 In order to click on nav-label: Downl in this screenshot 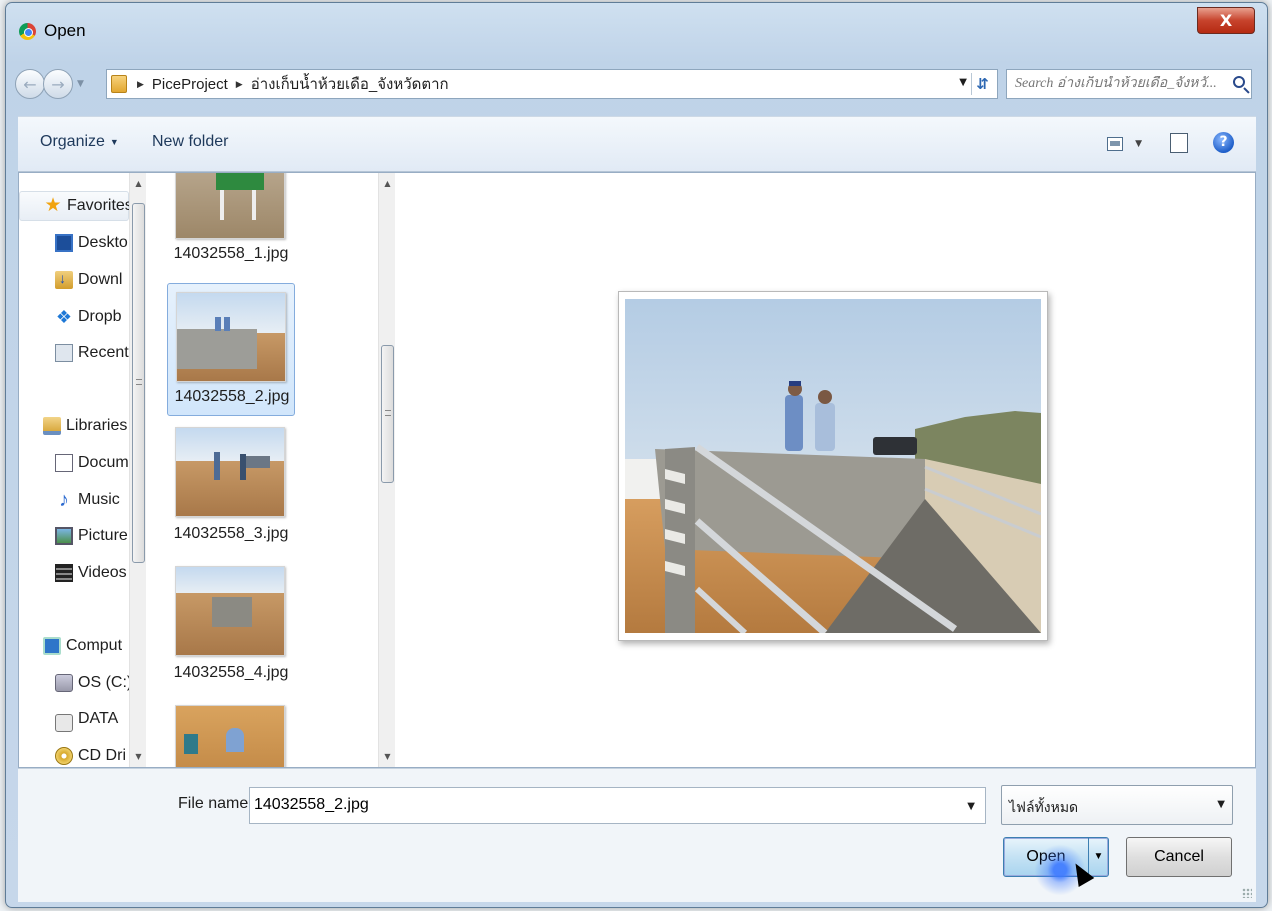, I will do `click(100, 279)`.